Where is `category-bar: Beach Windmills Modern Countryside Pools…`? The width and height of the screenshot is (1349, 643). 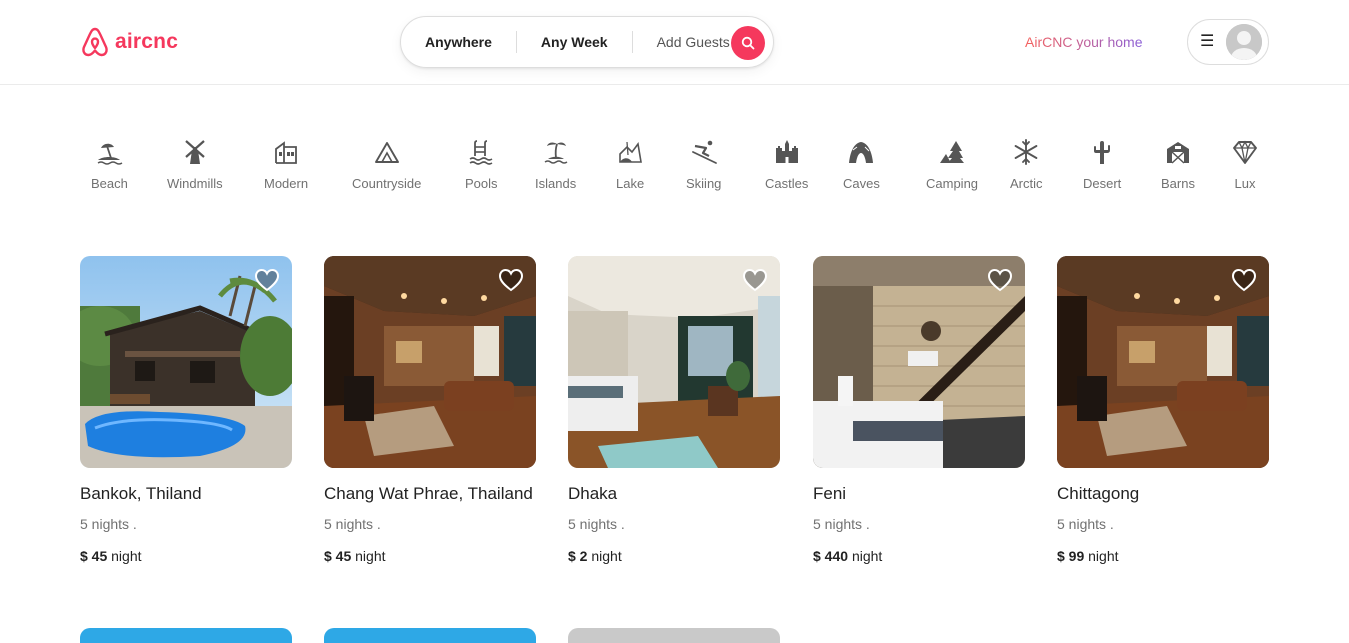
category-bar: Beach Windmills Modern Countryside Pools… is located at coordinates (675, 168).